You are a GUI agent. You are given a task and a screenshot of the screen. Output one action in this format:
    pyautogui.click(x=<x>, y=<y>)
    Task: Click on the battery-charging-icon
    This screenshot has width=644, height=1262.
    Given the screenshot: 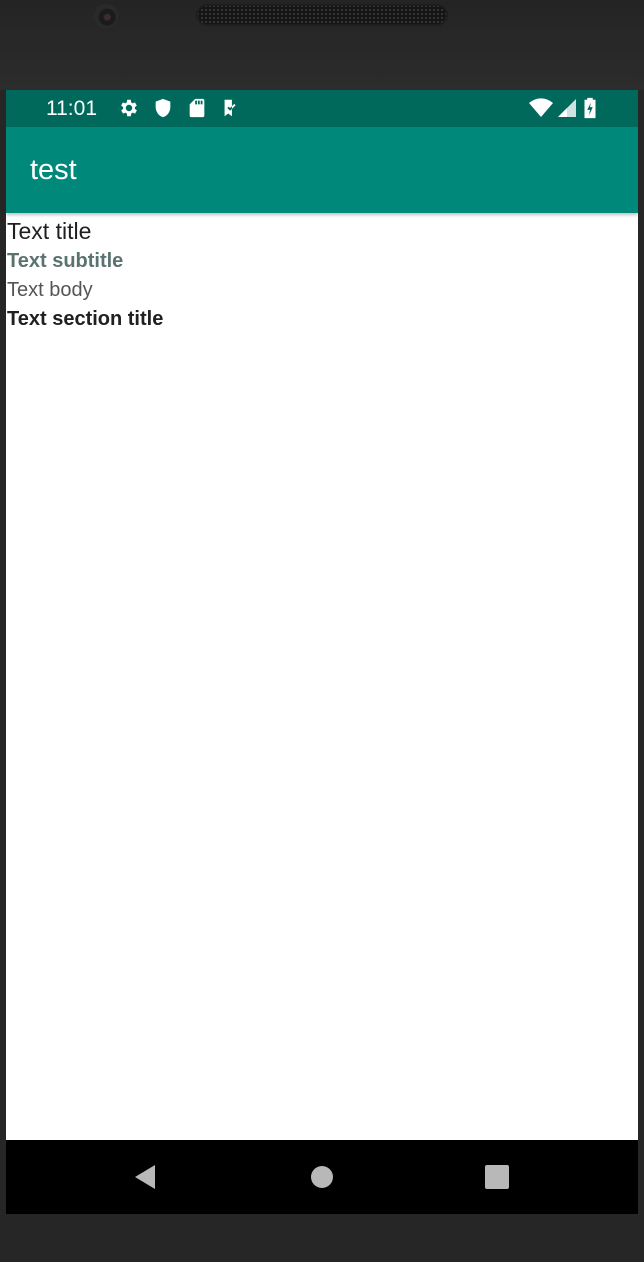 What is the action you would take?
    pyautogui.click(x=590, y=108)
    